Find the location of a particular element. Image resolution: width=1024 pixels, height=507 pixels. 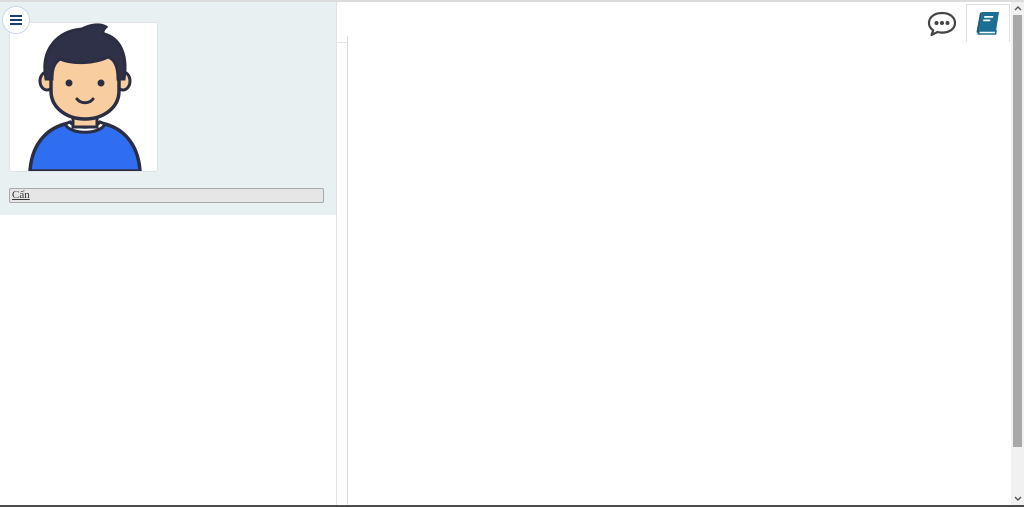

book-icon is located at coordinates (987, 23).